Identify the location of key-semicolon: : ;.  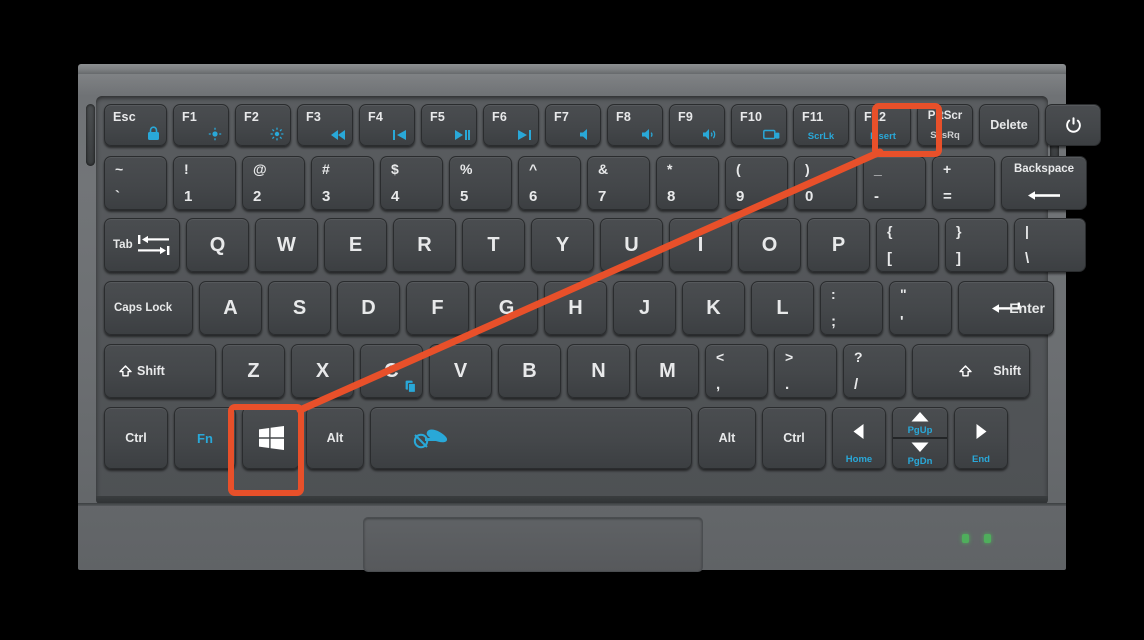
(851, 308).